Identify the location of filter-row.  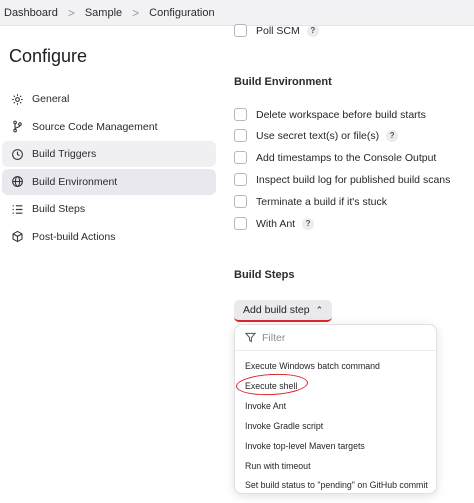
(335, 338).